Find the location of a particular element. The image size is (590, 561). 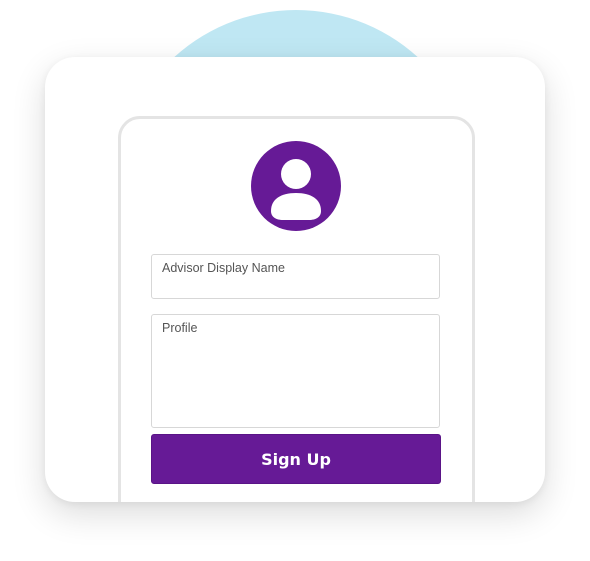

profile-label: Profile is located at coordinates (180, 328).